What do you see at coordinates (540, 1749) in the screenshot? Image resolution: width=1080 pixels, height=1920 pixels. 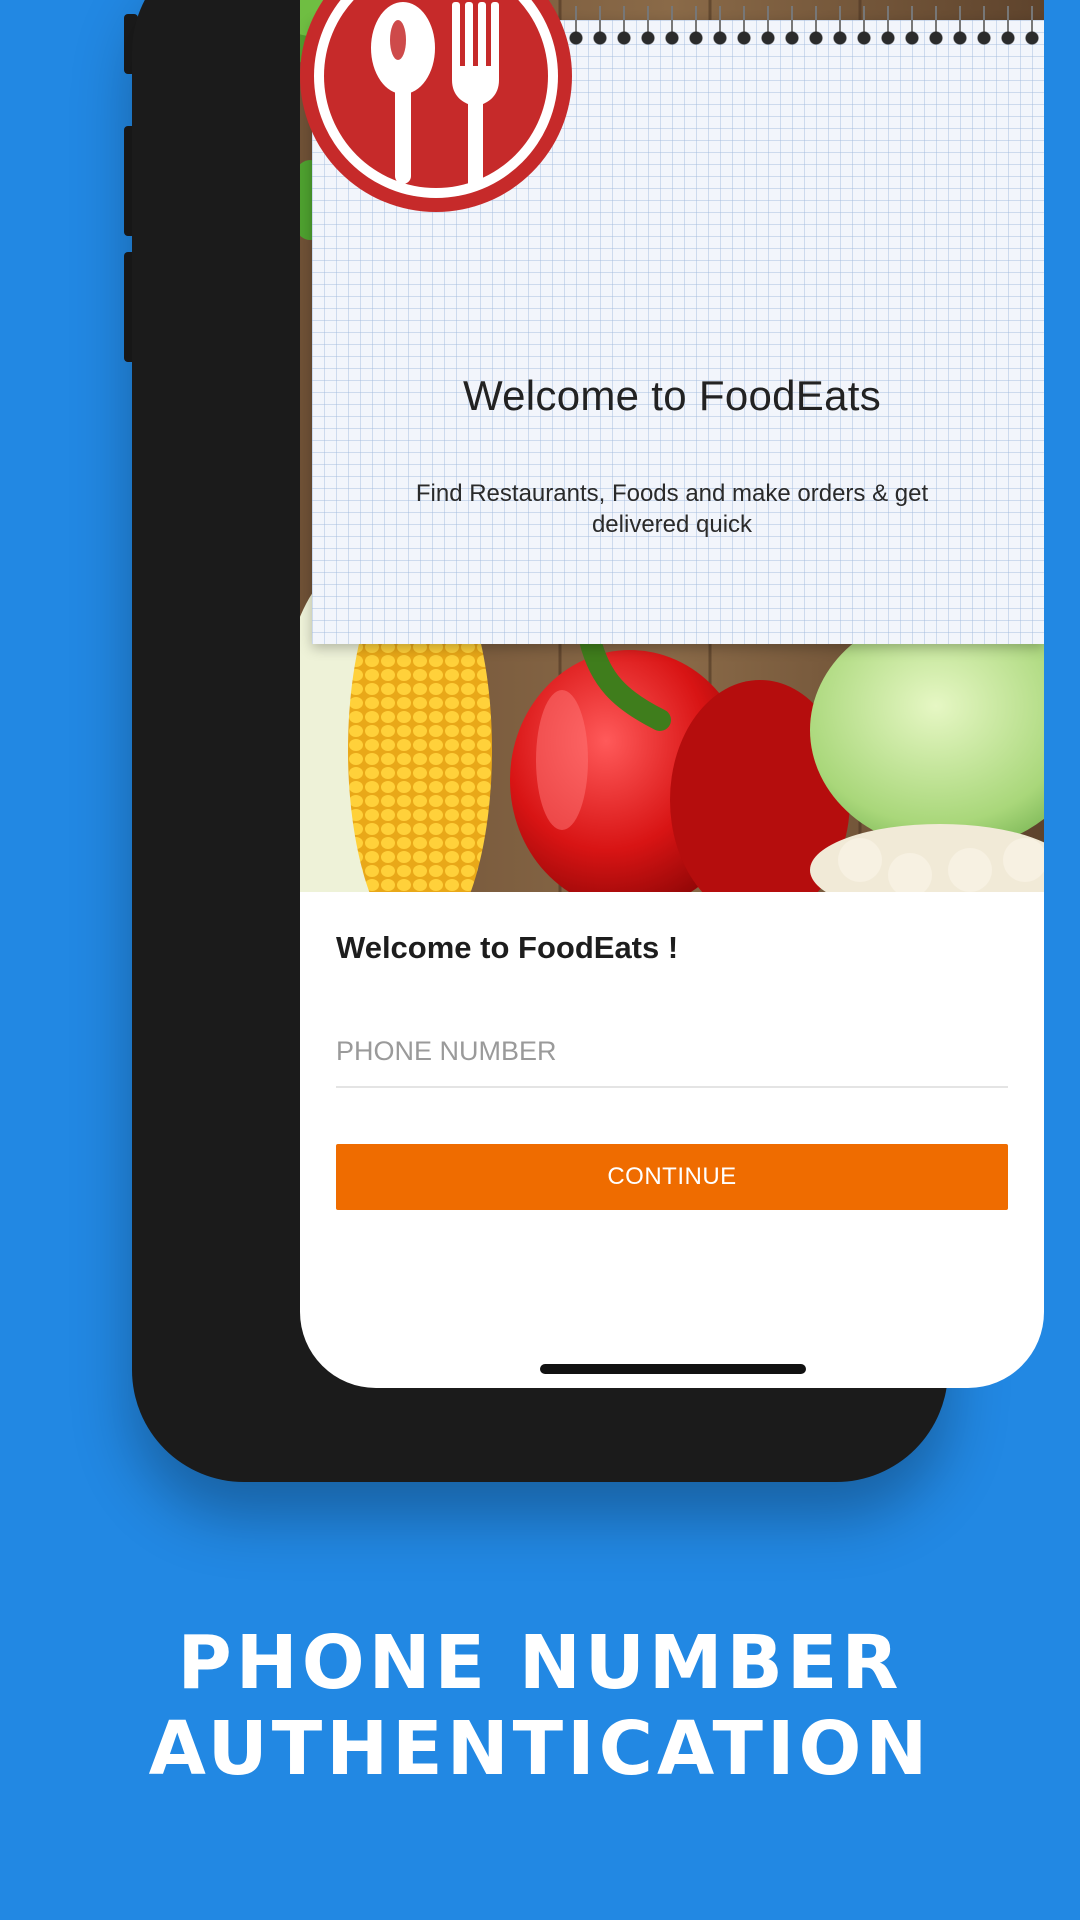 I see `caption-line-2: AUTHENTICATION` at bounding box center [540, 1749].